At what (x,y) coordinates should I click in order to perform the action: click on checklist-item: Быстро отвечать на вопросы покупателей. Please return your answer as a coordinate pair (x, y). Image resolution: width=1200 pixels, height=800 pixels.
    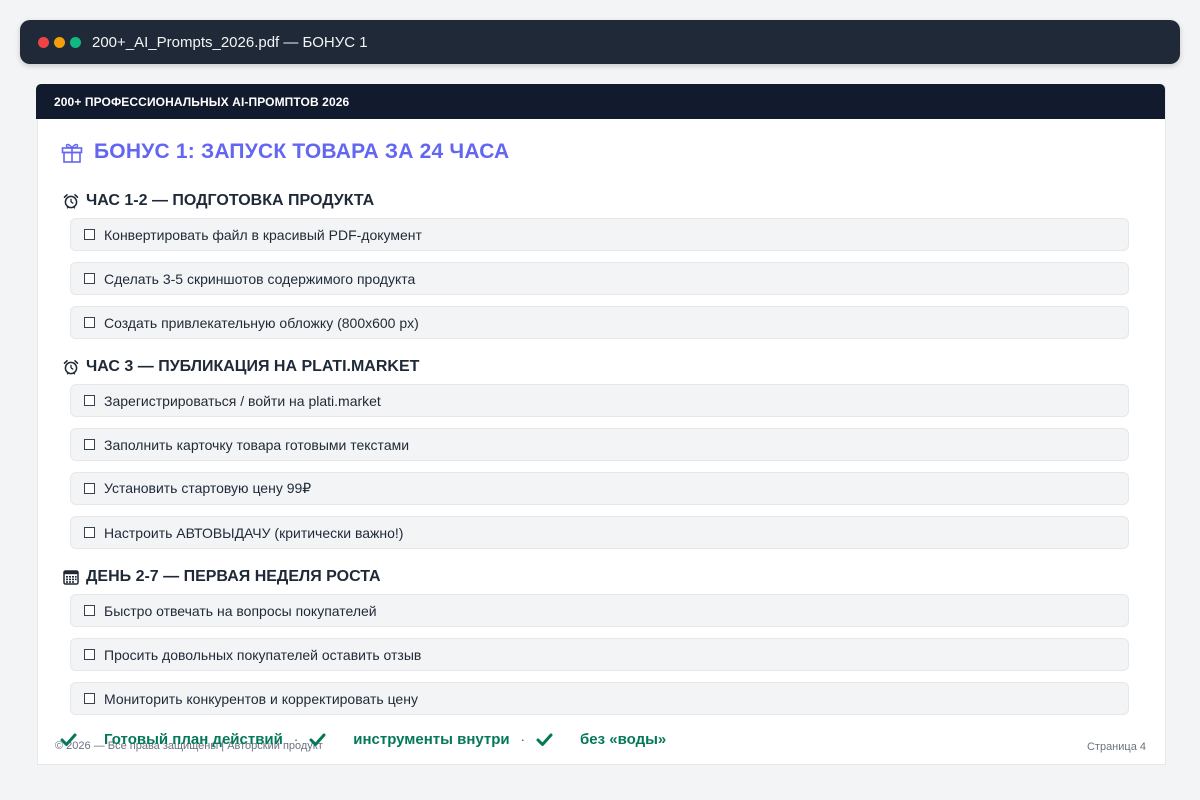
    Looking at the image, I should click on (599, 610).